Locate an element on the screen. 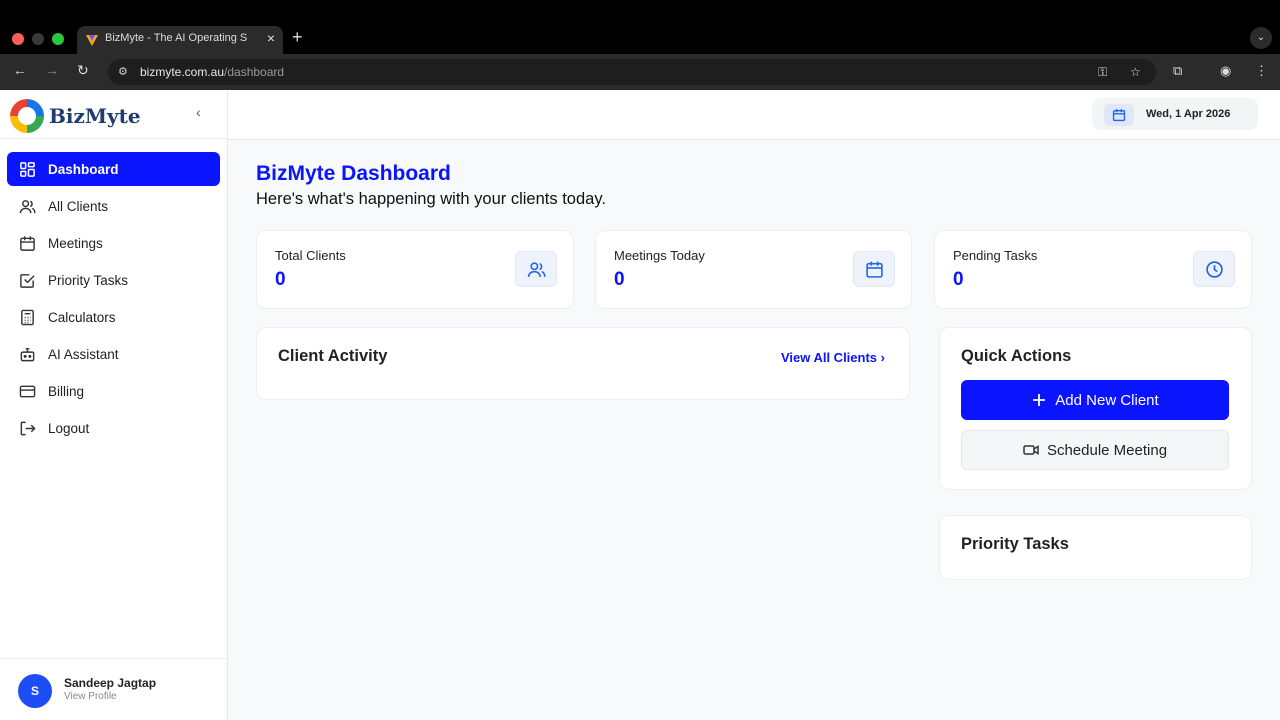 The width and height of the screenshot is (1280, 720). sidebar-item-dashboard: Dashboard is located at coordinates (113, 169).